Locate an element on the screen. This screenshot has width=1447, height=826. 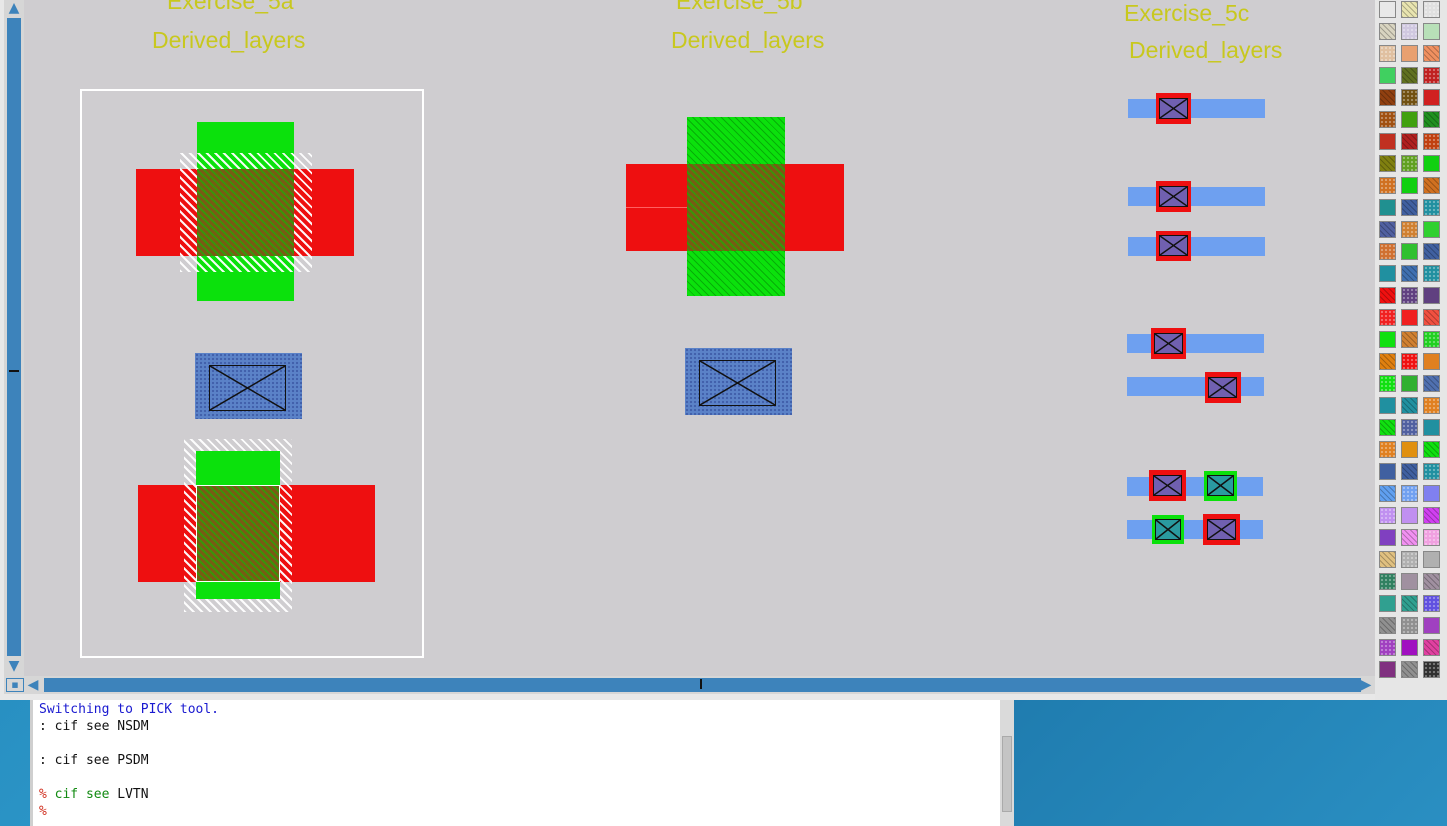
arrow-down-icon: ▼ is located at coordinates (14, 666).